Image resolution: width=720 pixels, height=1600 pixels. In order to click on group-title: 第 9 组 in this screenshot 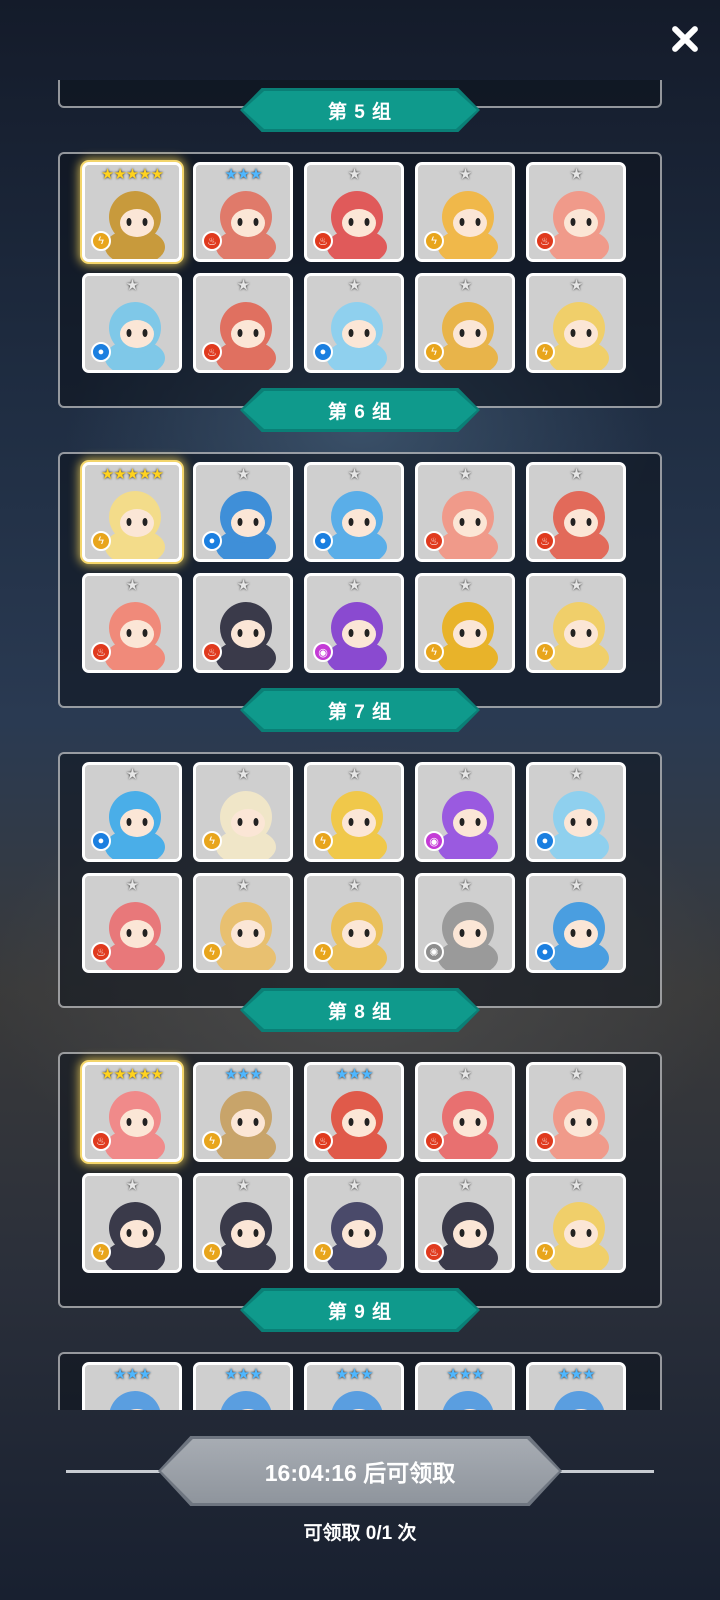, I will do `click(360, 1310)`.